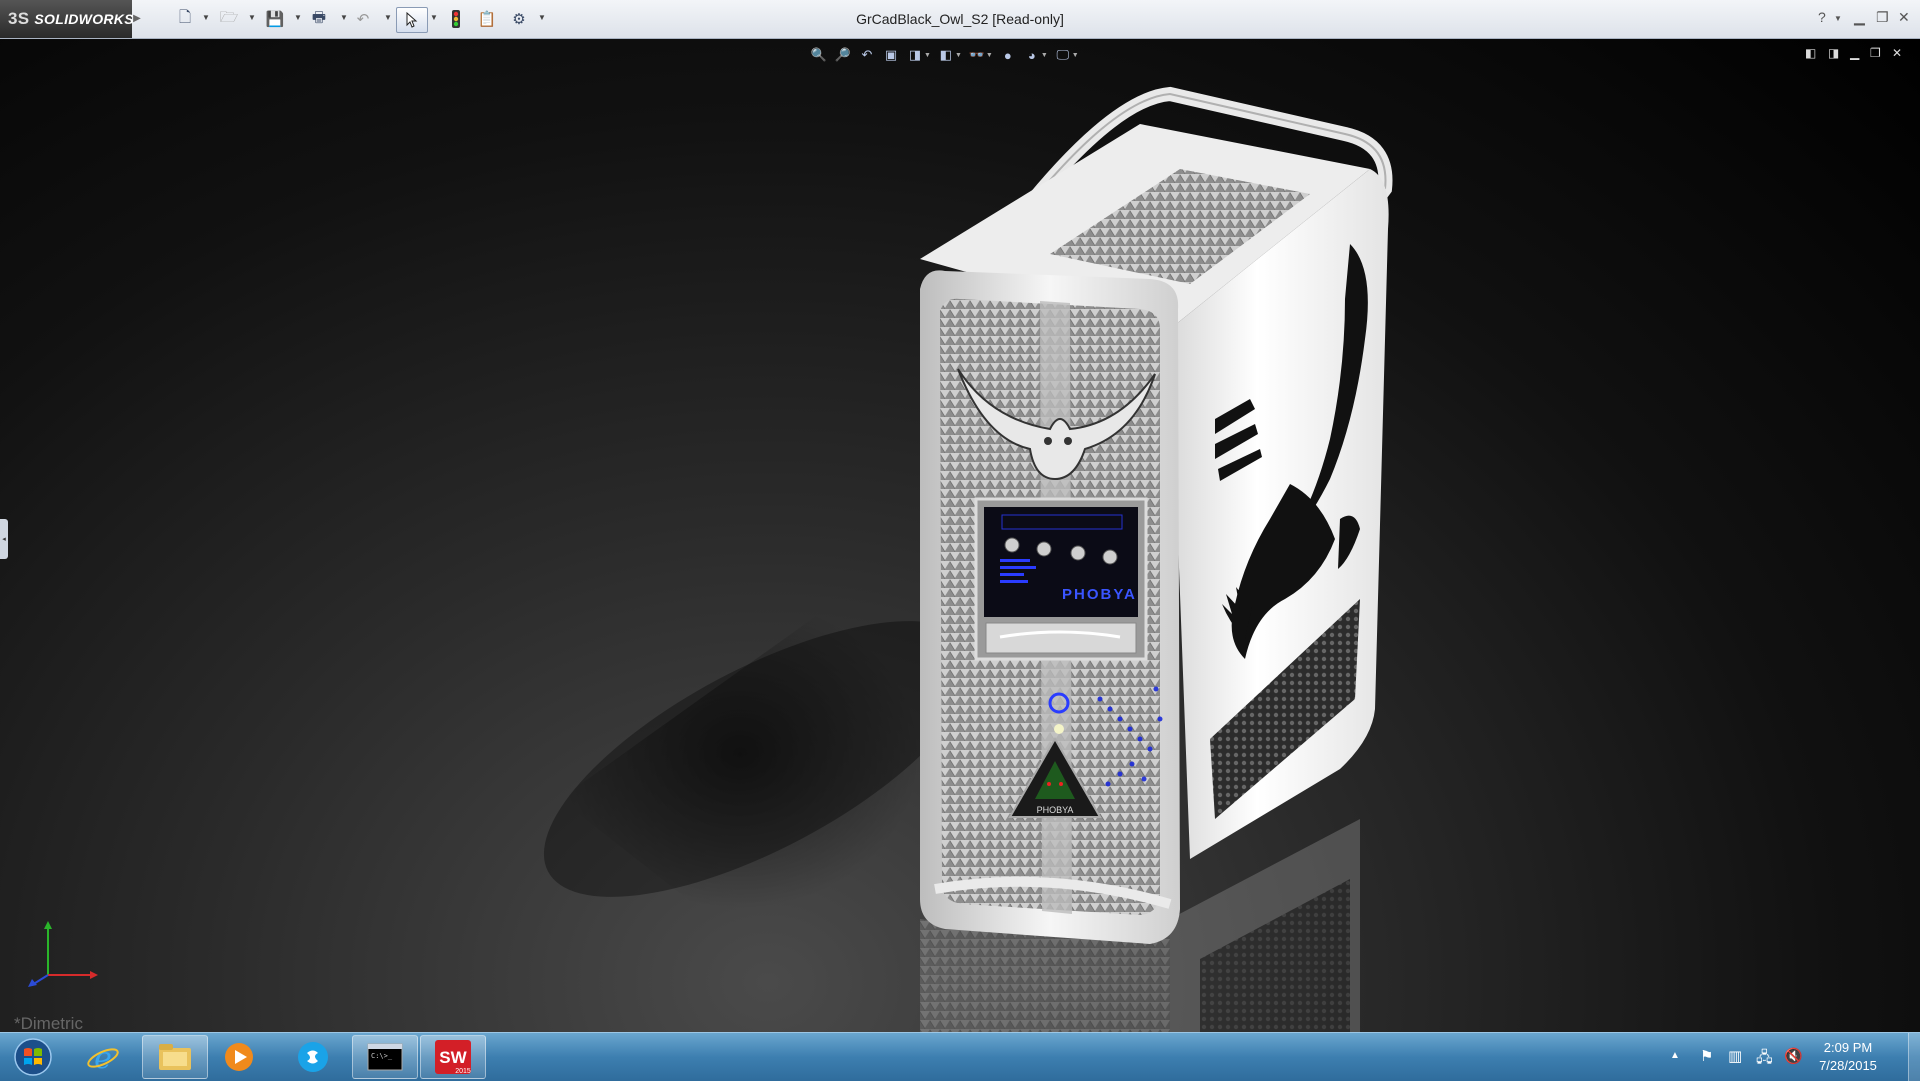 This screenshot has width=1920, height=1081. Describe the element at coordinates (1882, 17) in the screenshot. I see `restore-icon: ❐` at that location.